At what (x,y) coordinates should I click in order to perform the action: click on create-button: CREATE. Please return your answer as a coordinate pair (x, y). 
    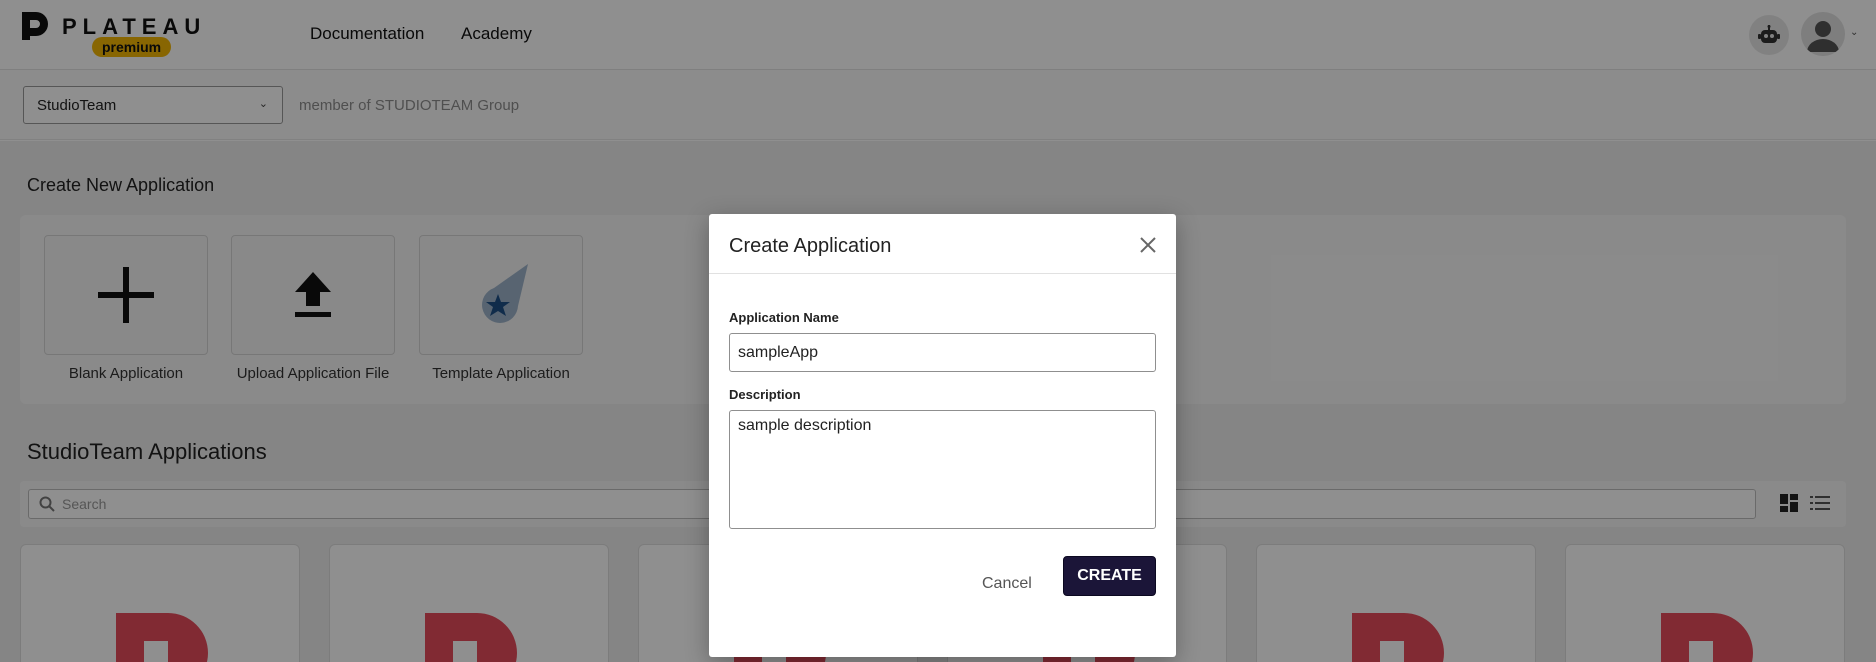
    Looking at the image, I should click on (1109, 576).